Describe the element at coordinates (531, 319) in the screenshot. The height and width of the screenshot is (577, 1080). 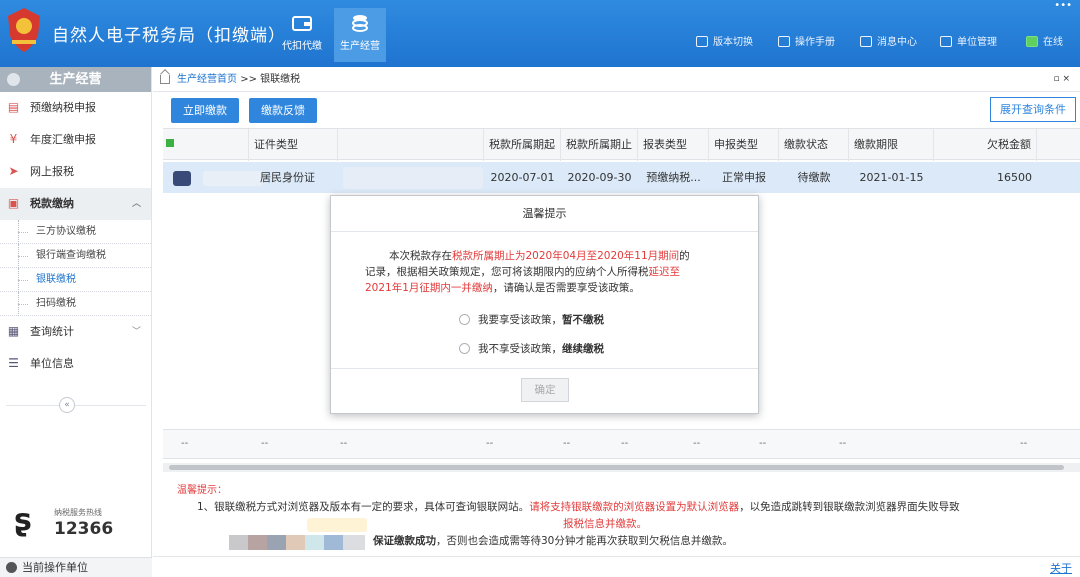
I see `option-enjoy-policy: 我要享受该政策，暂不缴税` at that location.